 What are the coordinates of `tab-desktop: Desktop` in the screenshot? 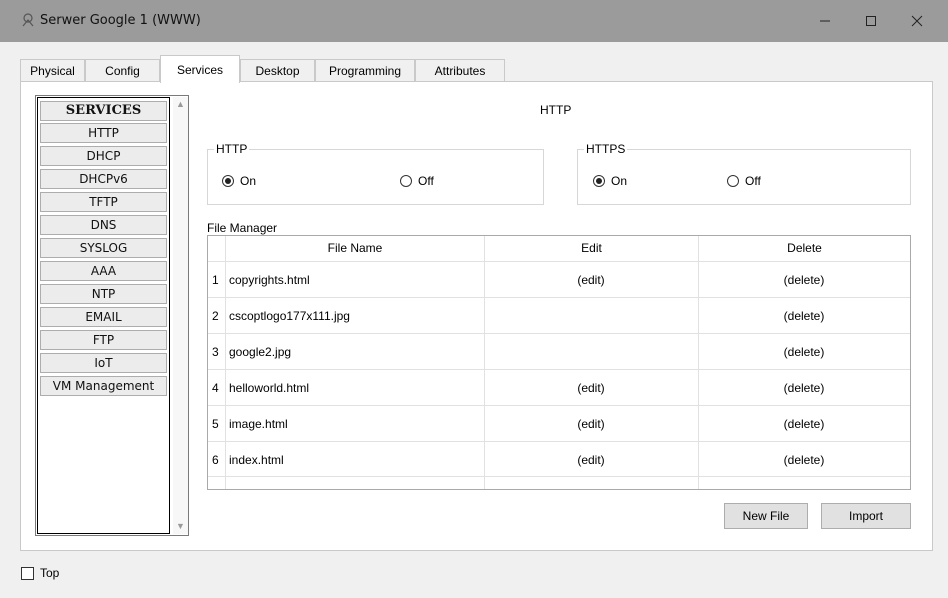 It's located at (277, 70).